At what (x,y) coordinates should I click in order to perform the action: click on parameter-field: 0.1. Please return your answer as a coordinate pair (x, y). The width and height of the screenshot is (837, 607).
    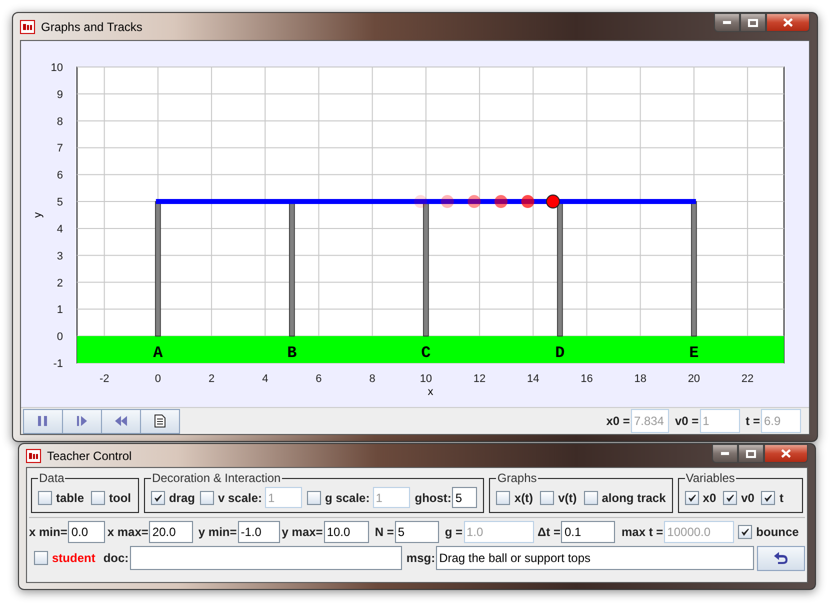
    Looking at the image, I should click on (588, 532).